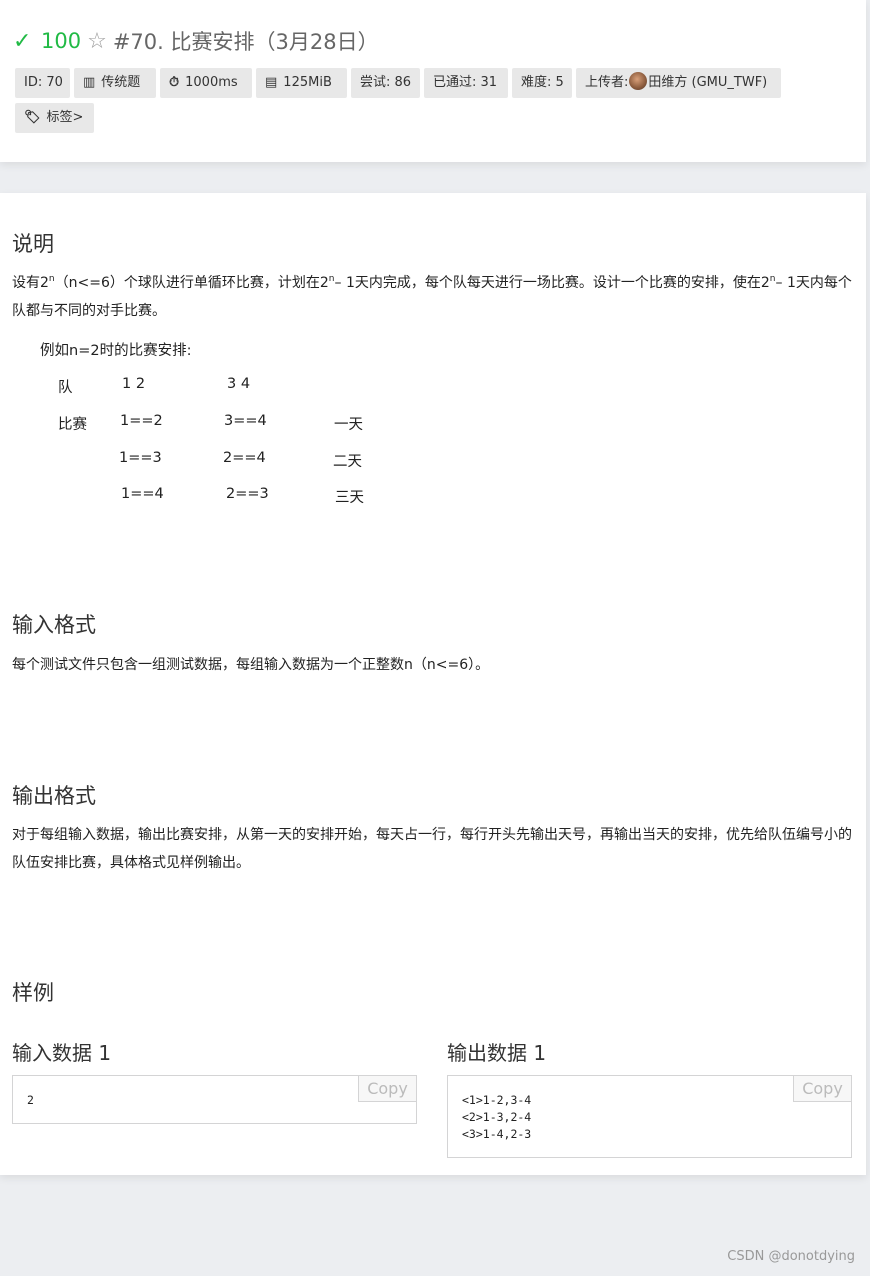 This screenshot has height=1276, width=870. Describe the element at coordinates (33, 993) in the screenshot. I see `samples-heading: 样例` at that location.